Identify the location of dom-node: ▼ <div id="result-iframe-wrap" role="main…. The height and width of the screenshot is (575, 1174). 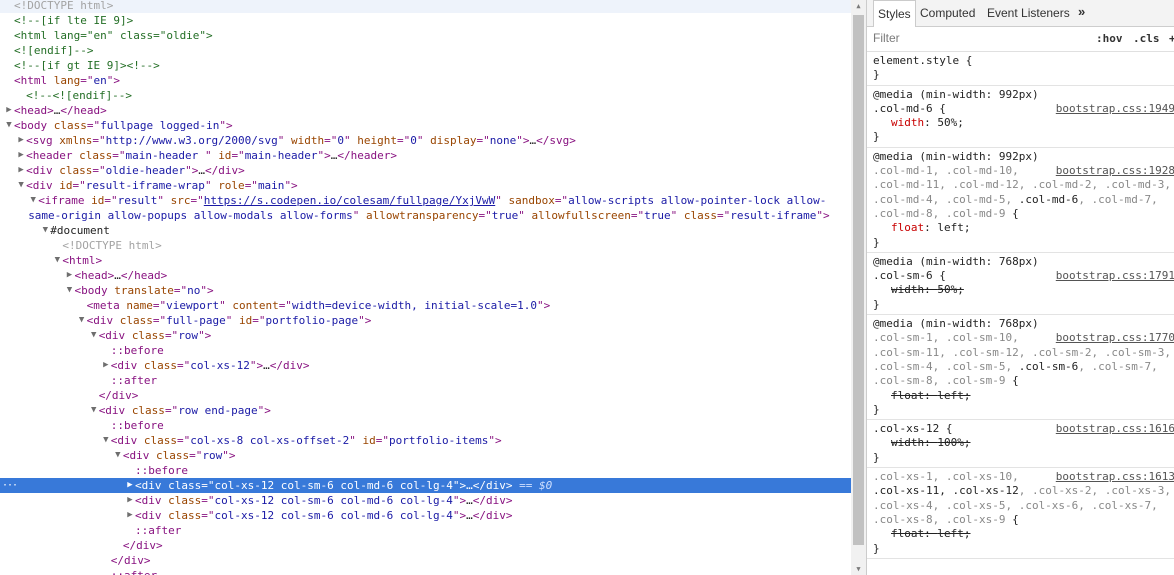
(425, 185).